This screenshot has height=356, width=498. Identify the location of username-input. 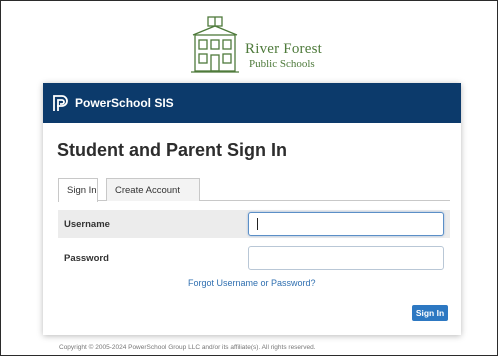
(346, 224).